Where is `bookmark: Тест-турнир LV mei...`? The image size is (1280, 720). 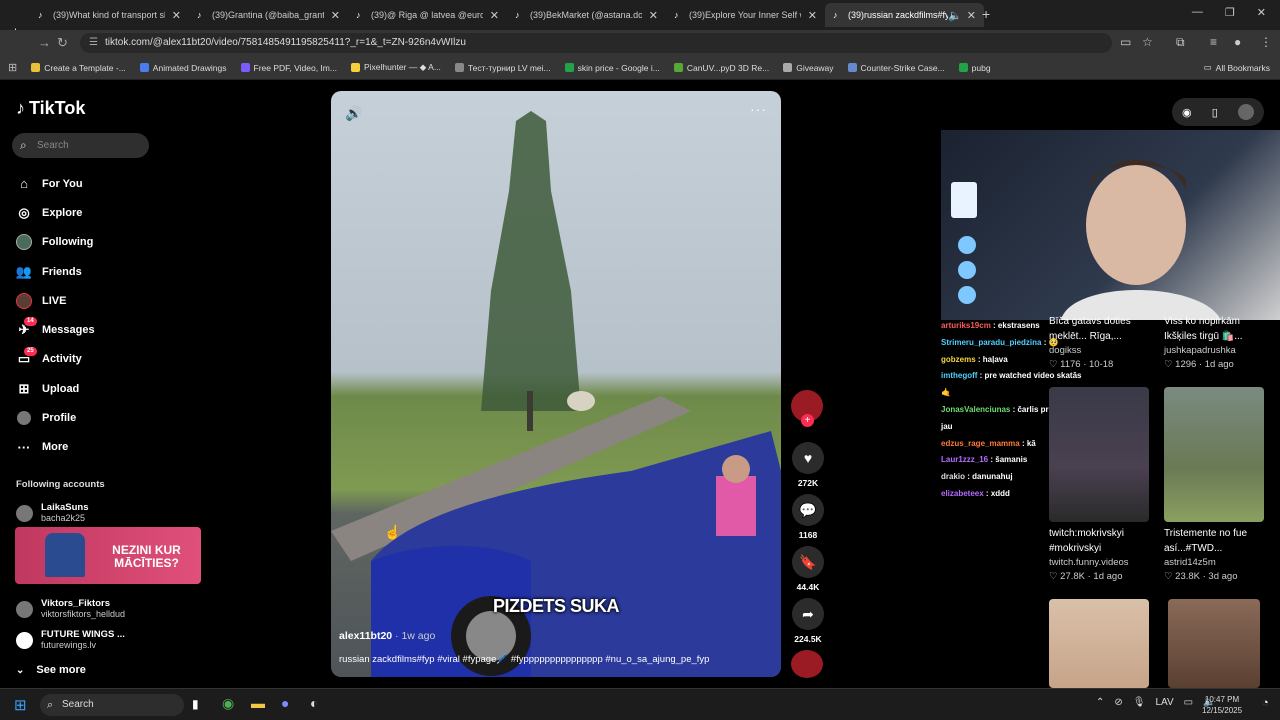
bookmark: Тест-турнир LV mei... is located at coordinates (502, 68).